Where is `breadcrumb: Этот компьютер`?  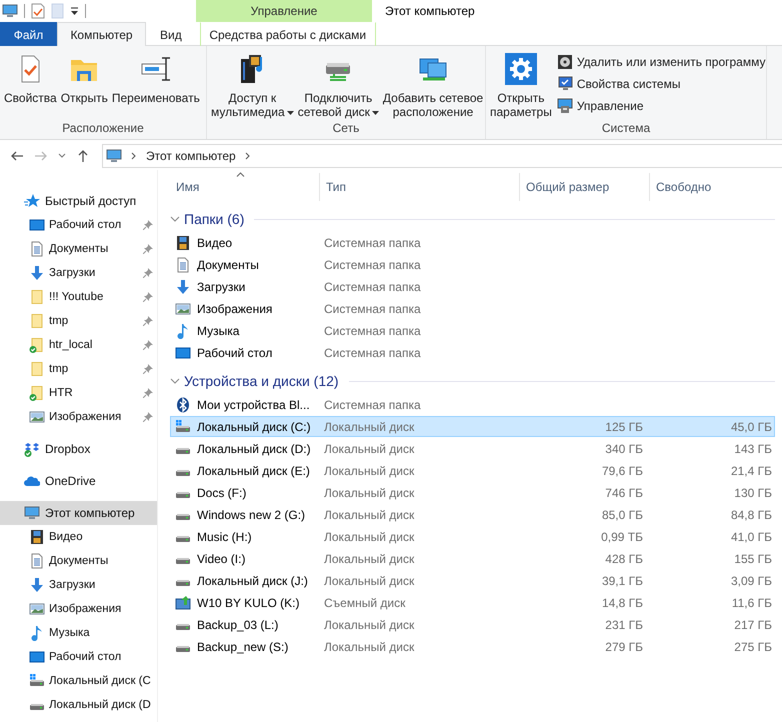 breadcrumb: Этот компьютер is located at coordinates (191, 156).